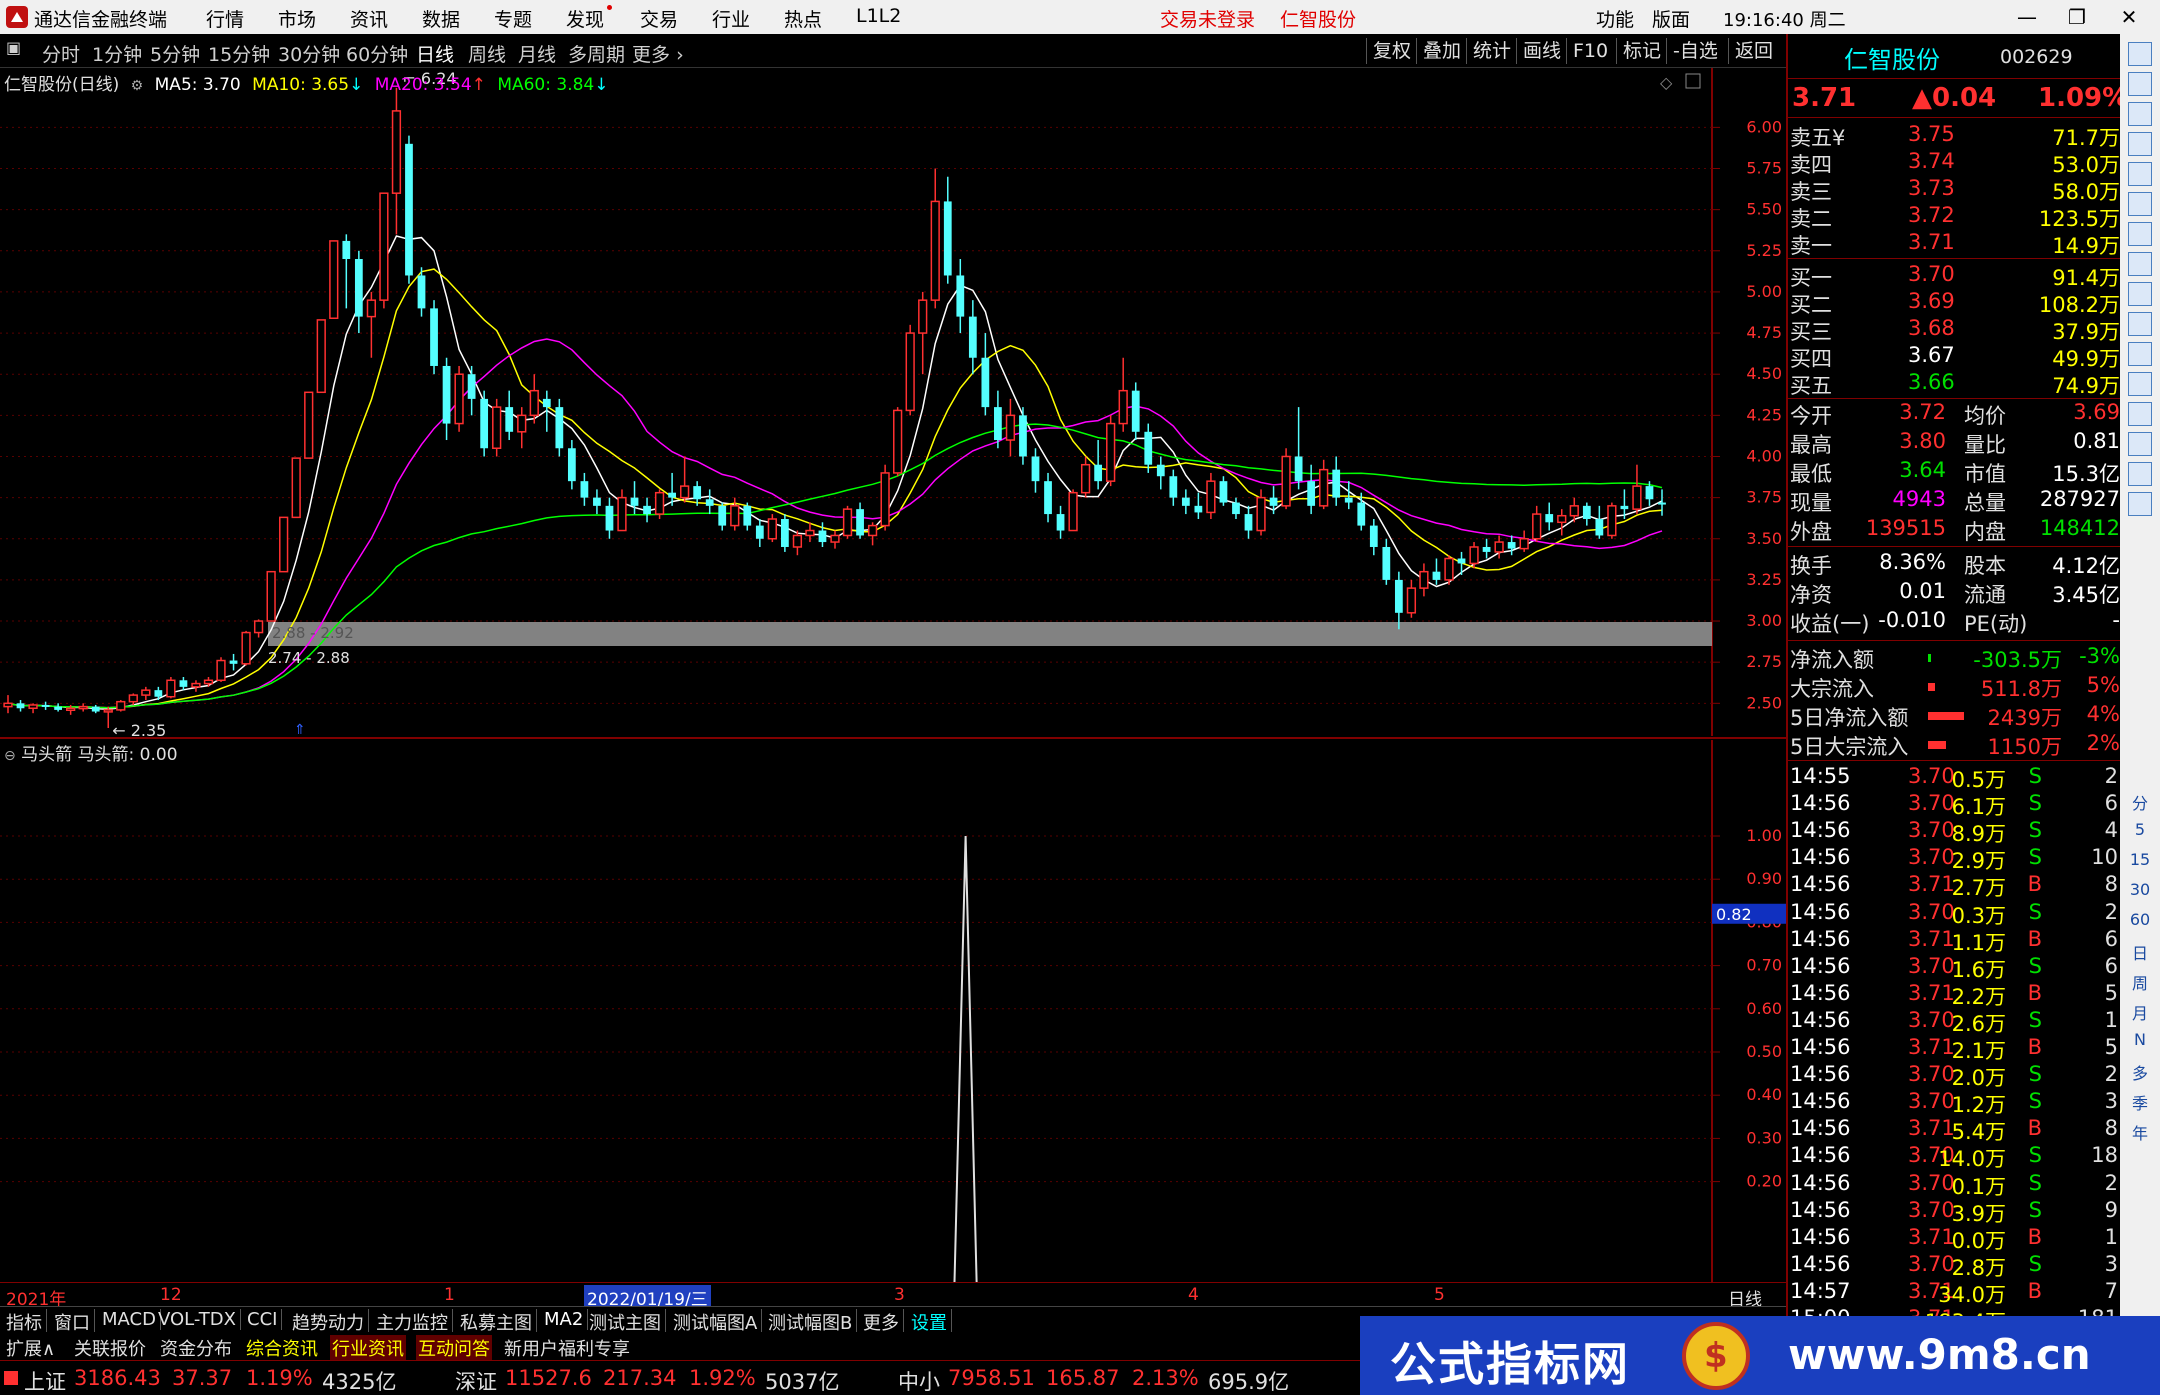 The height and width of the screenshot is (1395, 2160). Describe the element at coordinates (282, 1348) in the screenshot. I see `bottom-tab-3: 综合资讯` at that location.